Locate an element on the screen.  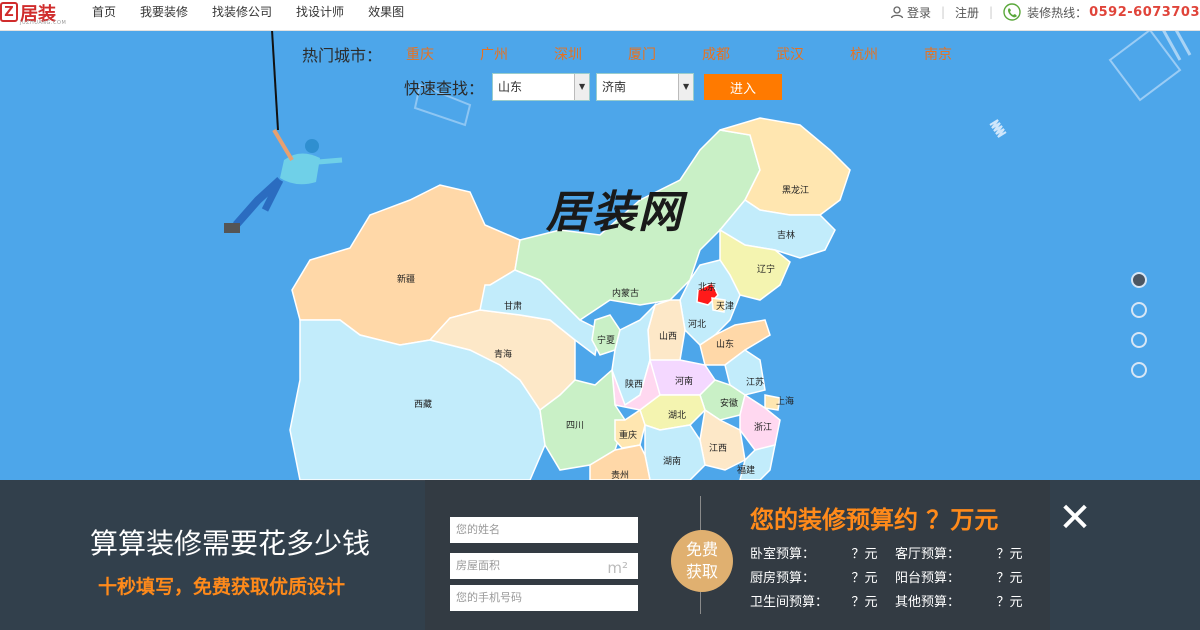
label-shaanxi: 陕西 is located at coordinates (634, 384).